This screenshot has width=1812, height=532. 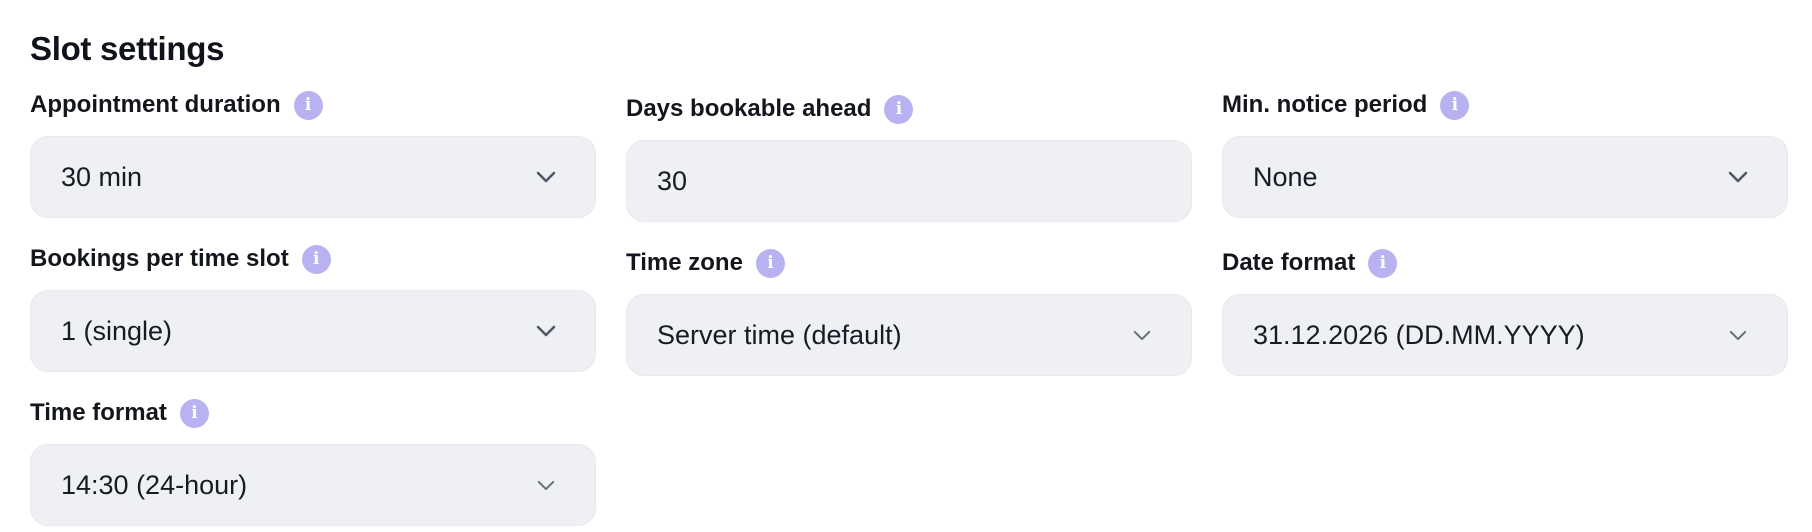 I want to click on appointment-duration-field: Appointment duration i 30 min, so click(x=313, y=153).